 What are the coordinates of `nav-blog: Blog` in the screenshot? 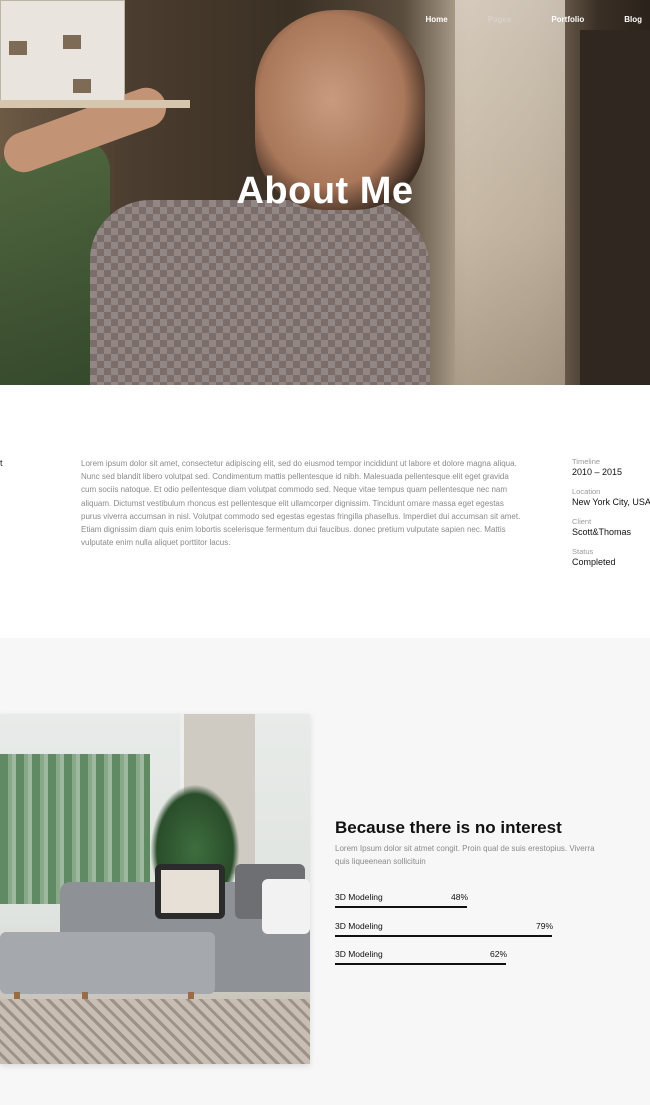 It's located at (633, 19).